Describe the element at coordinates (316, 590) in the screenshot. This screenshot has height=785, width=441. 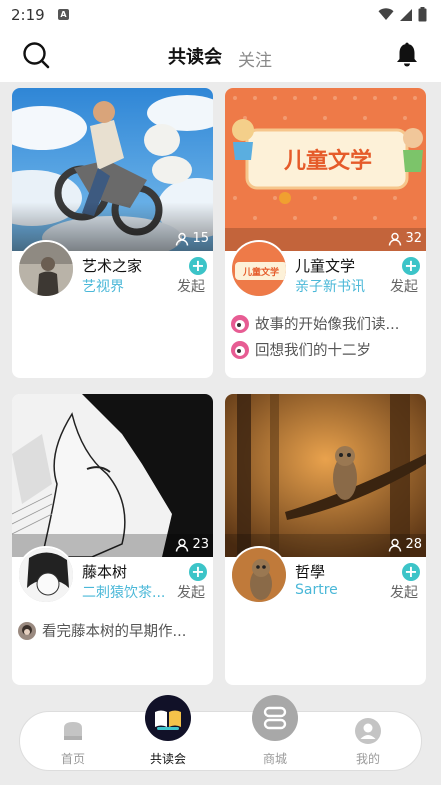
I see `club-subtitle: Sartre` at that location.